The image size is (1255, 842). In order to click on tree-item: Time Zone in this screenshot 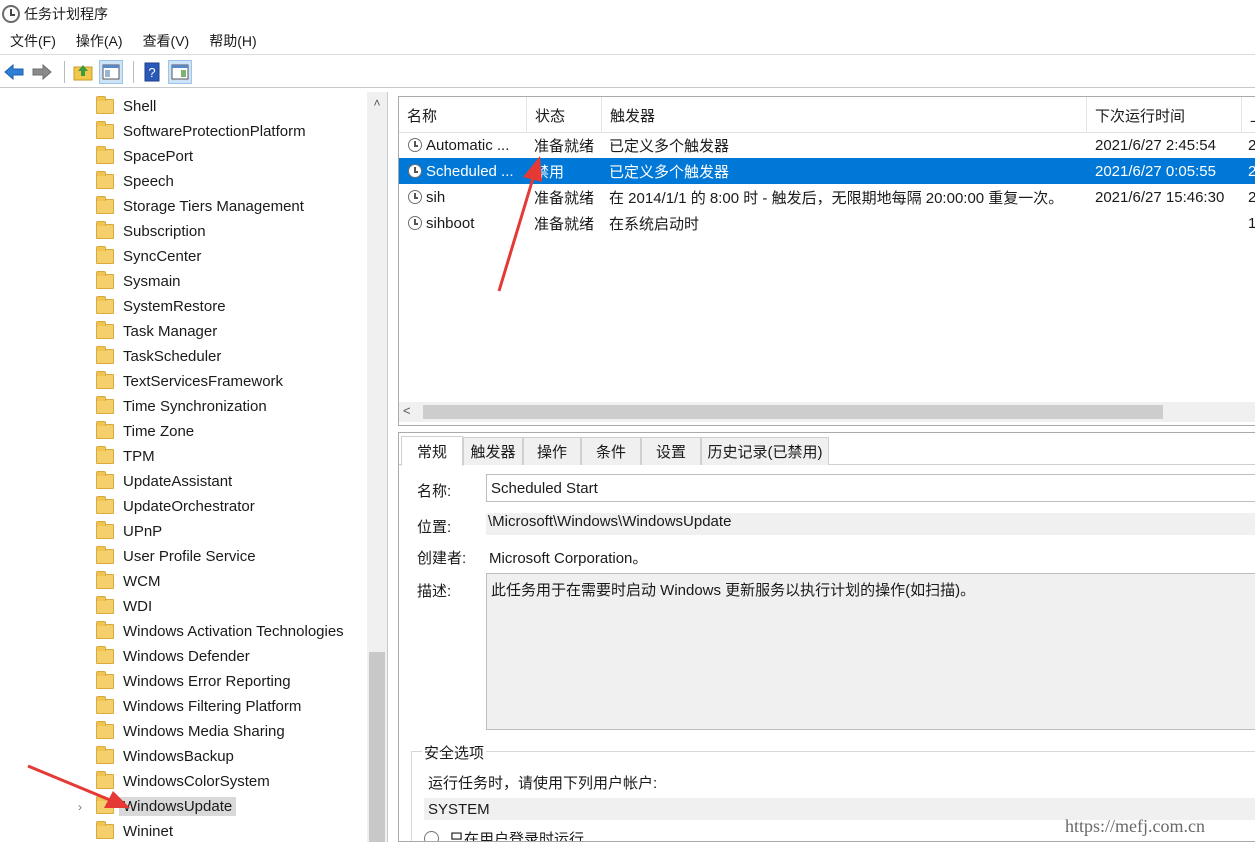, I will do `click(145, 431)`.